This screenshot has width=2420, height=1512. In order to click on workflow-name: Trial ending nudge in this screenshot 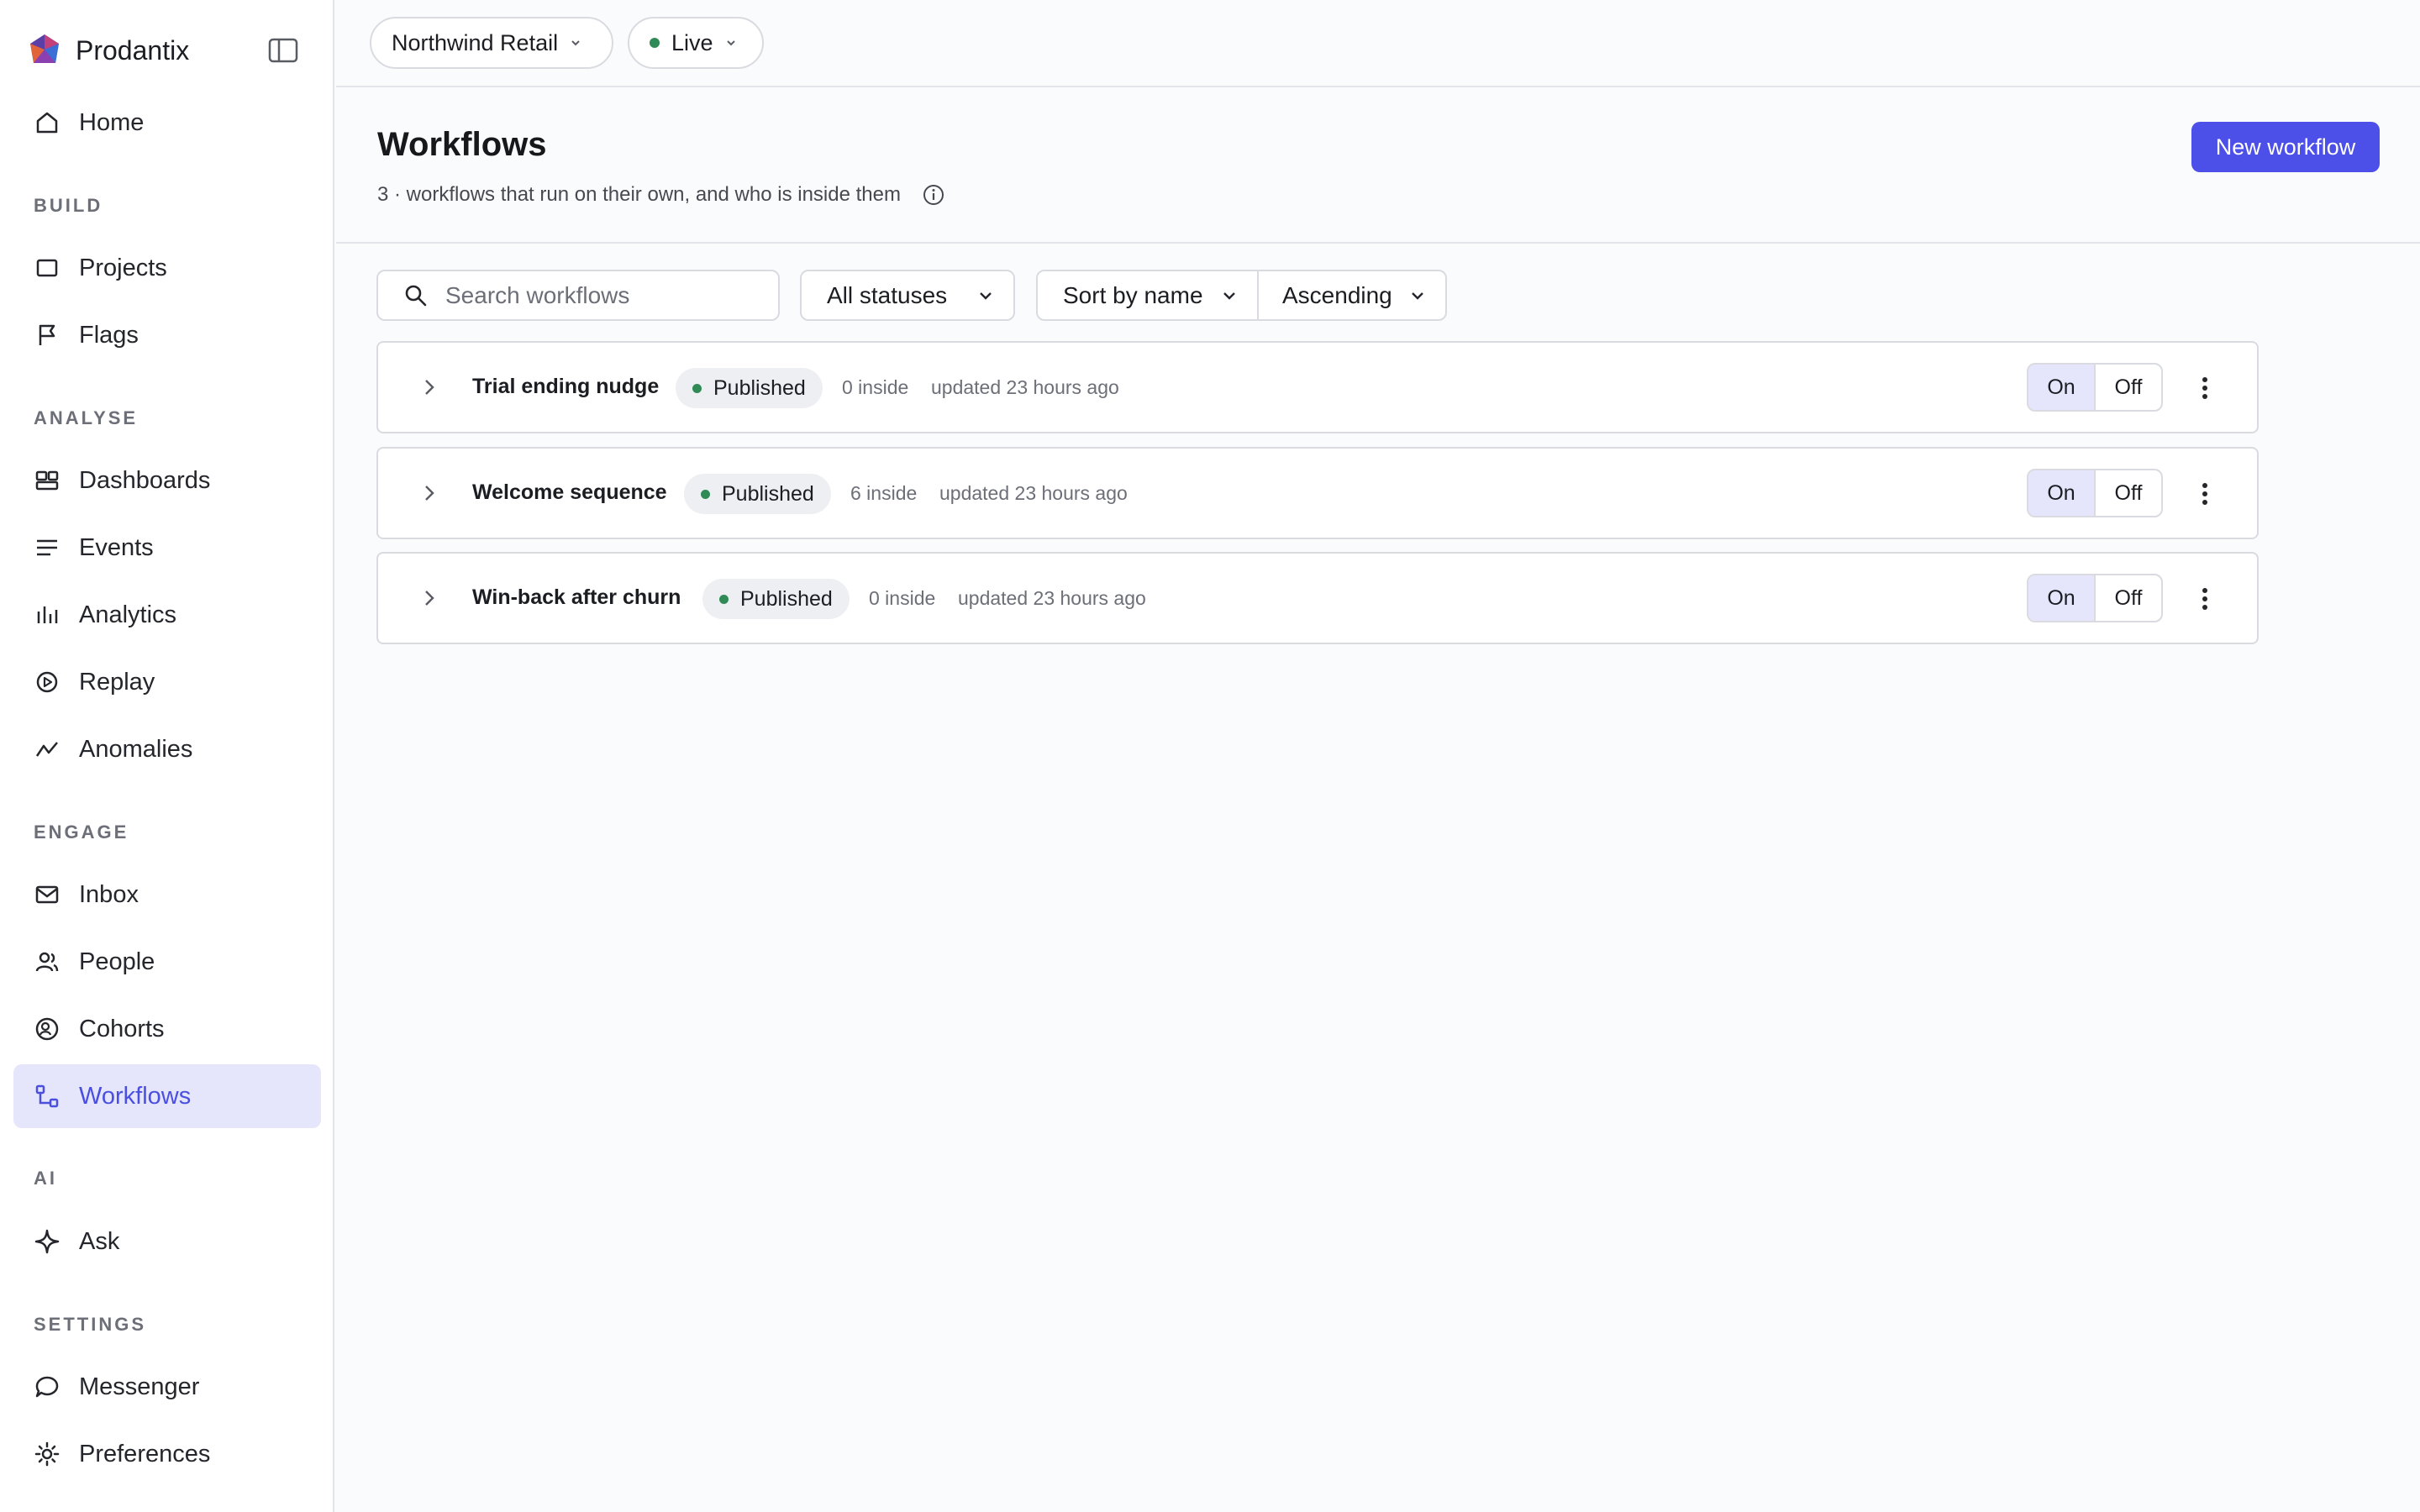, I will do `click(566, 387)`.